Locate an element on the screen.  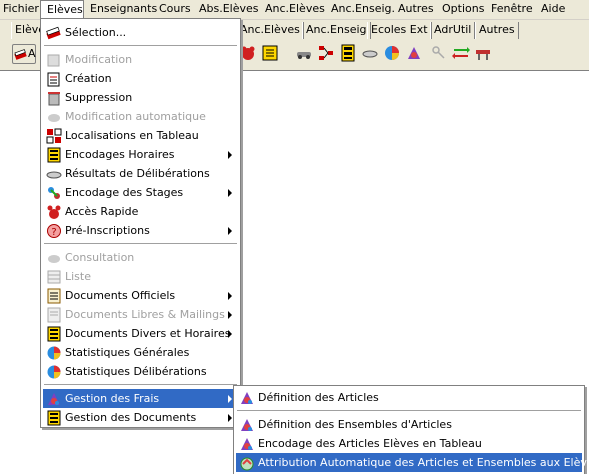
menu-item-gestion-documents: Gestion des Documents is located at coordinates (140, 417).